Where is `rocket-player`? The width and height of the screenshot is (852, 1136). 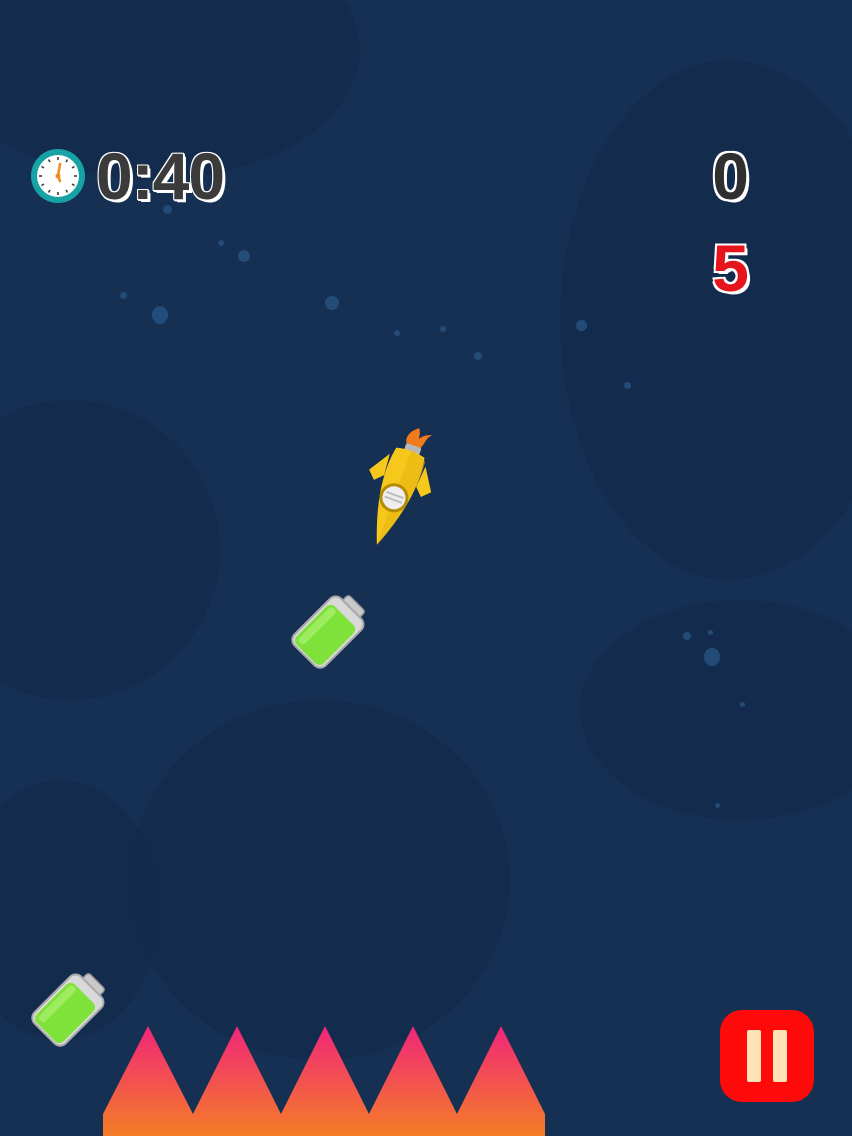 rocket-player is located at coordinates (395, 490).